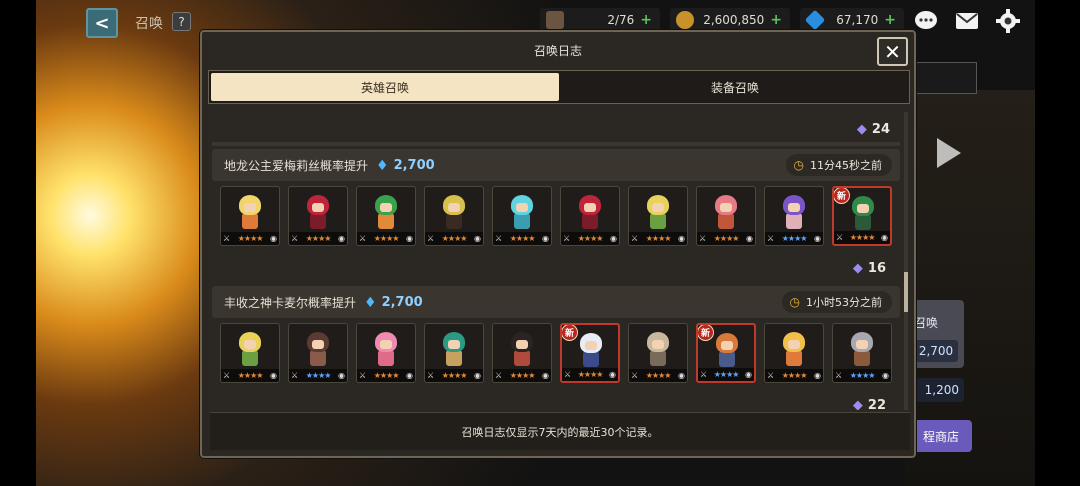 Image resolution: width=1080 pixels, height=486 pixels. I want to click on coffee-icon, so click(555, 20).